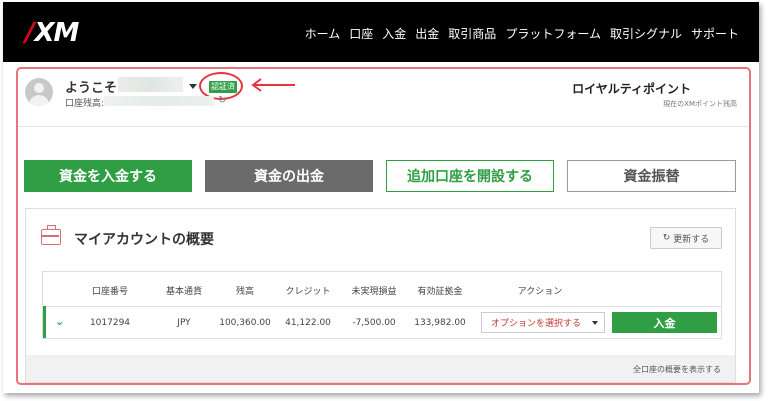 The height and width of the screenshot is (401, 768). I want to click on balance-refresh-icon: ↻, so click(222, 100).